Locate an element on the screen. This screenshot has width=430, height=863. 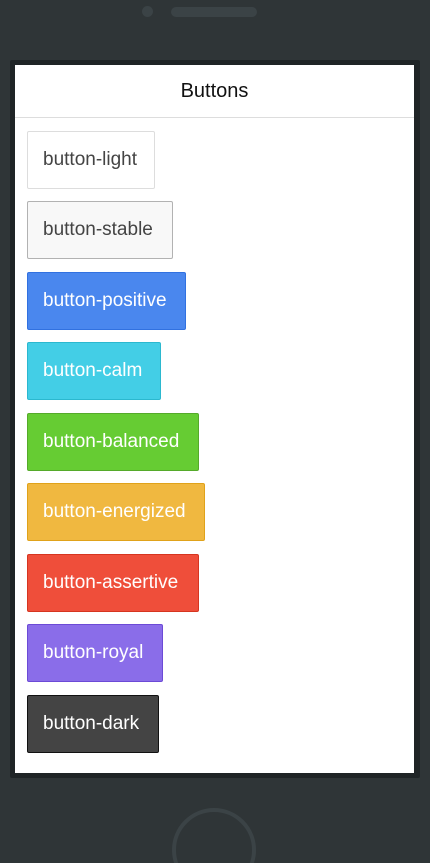
front-camera is located at coordinates (147, 11).